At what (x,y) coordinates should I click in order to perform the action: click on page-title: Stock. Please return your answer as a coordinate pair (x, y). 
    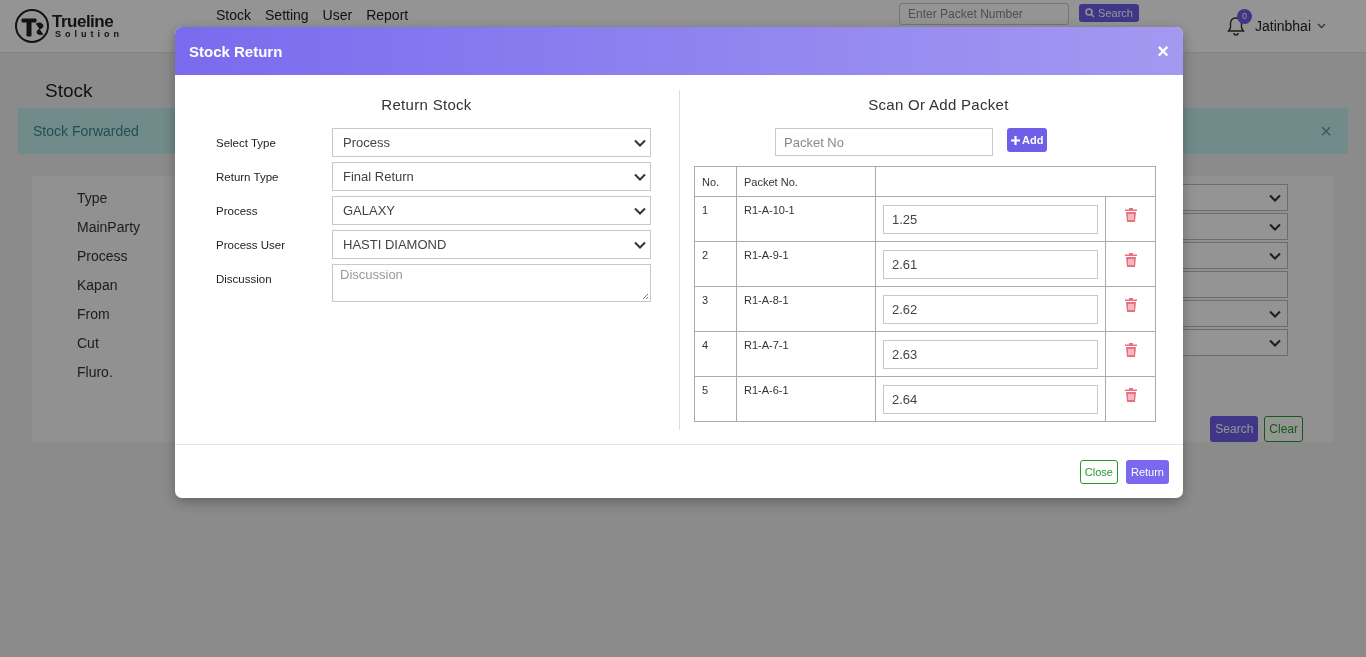
    Looking at the image, I should click on (69, 91).